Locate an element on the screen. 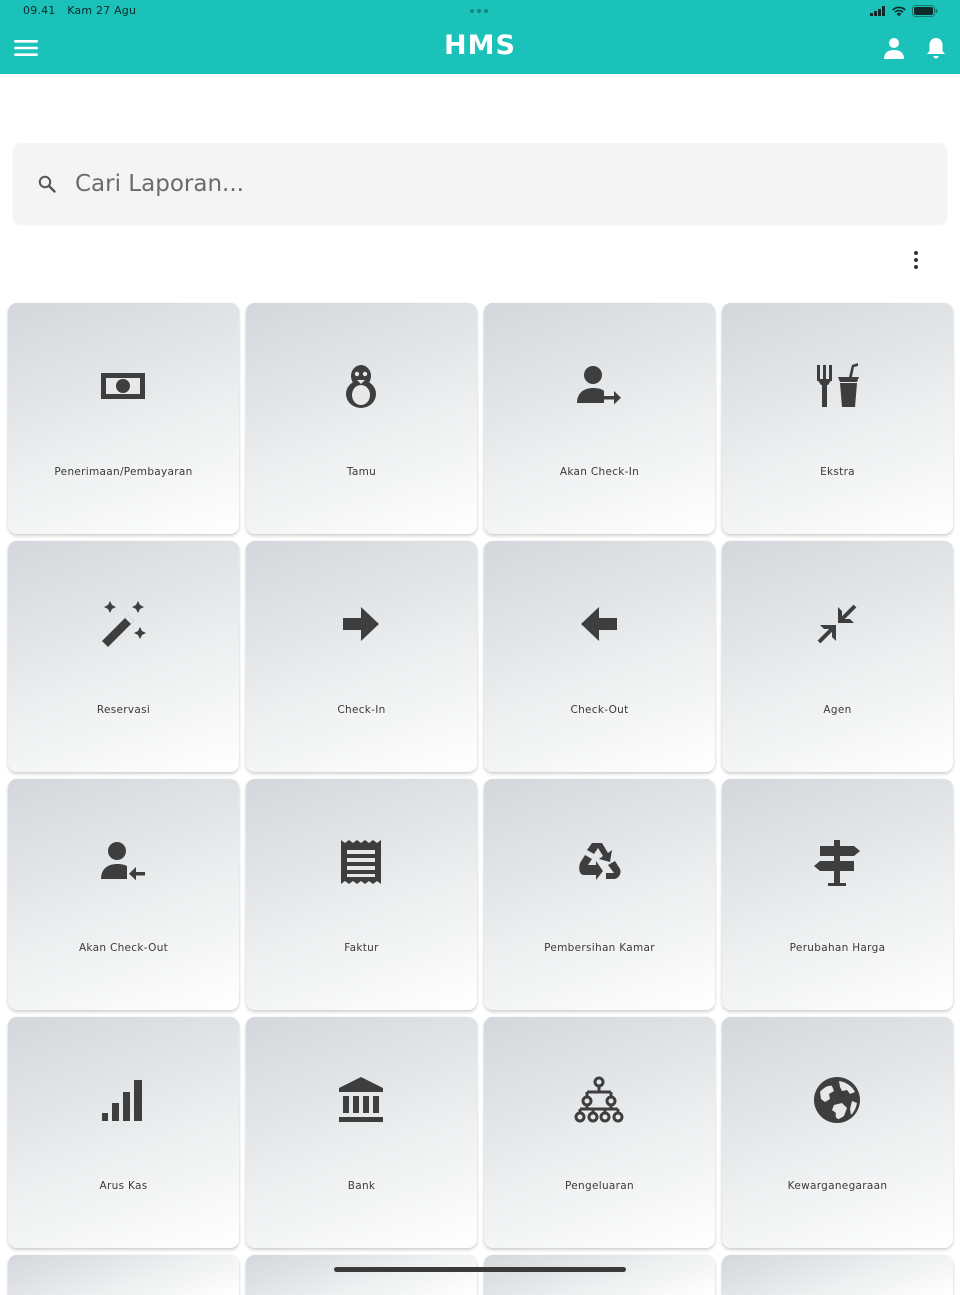  restaurant-icon is located at coordinates (838, 385).